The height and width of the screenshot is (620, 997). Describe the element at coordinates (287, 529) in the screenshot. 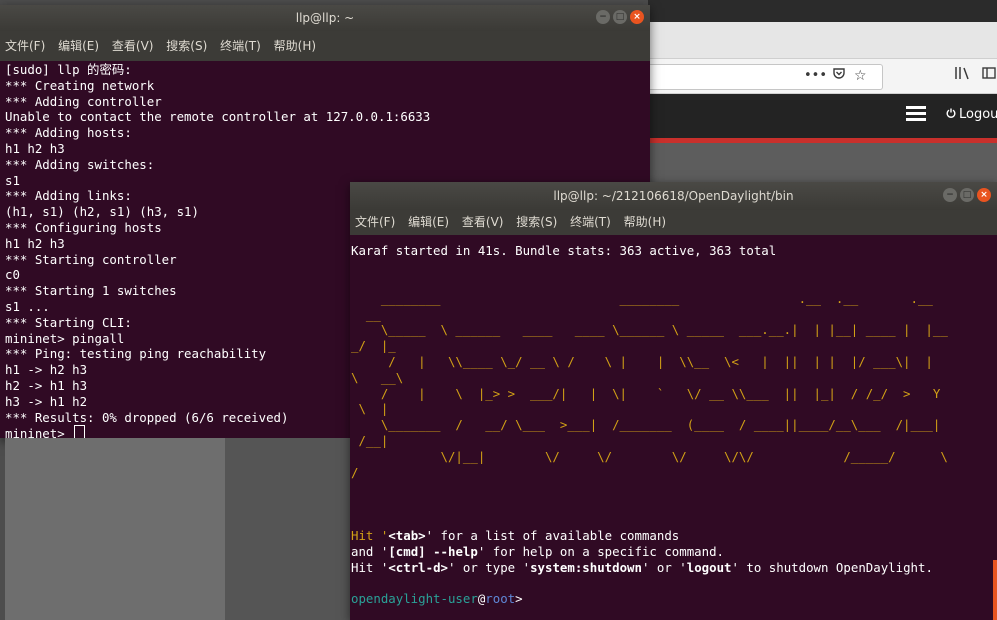

I see `desktop-background-dark` at that location.